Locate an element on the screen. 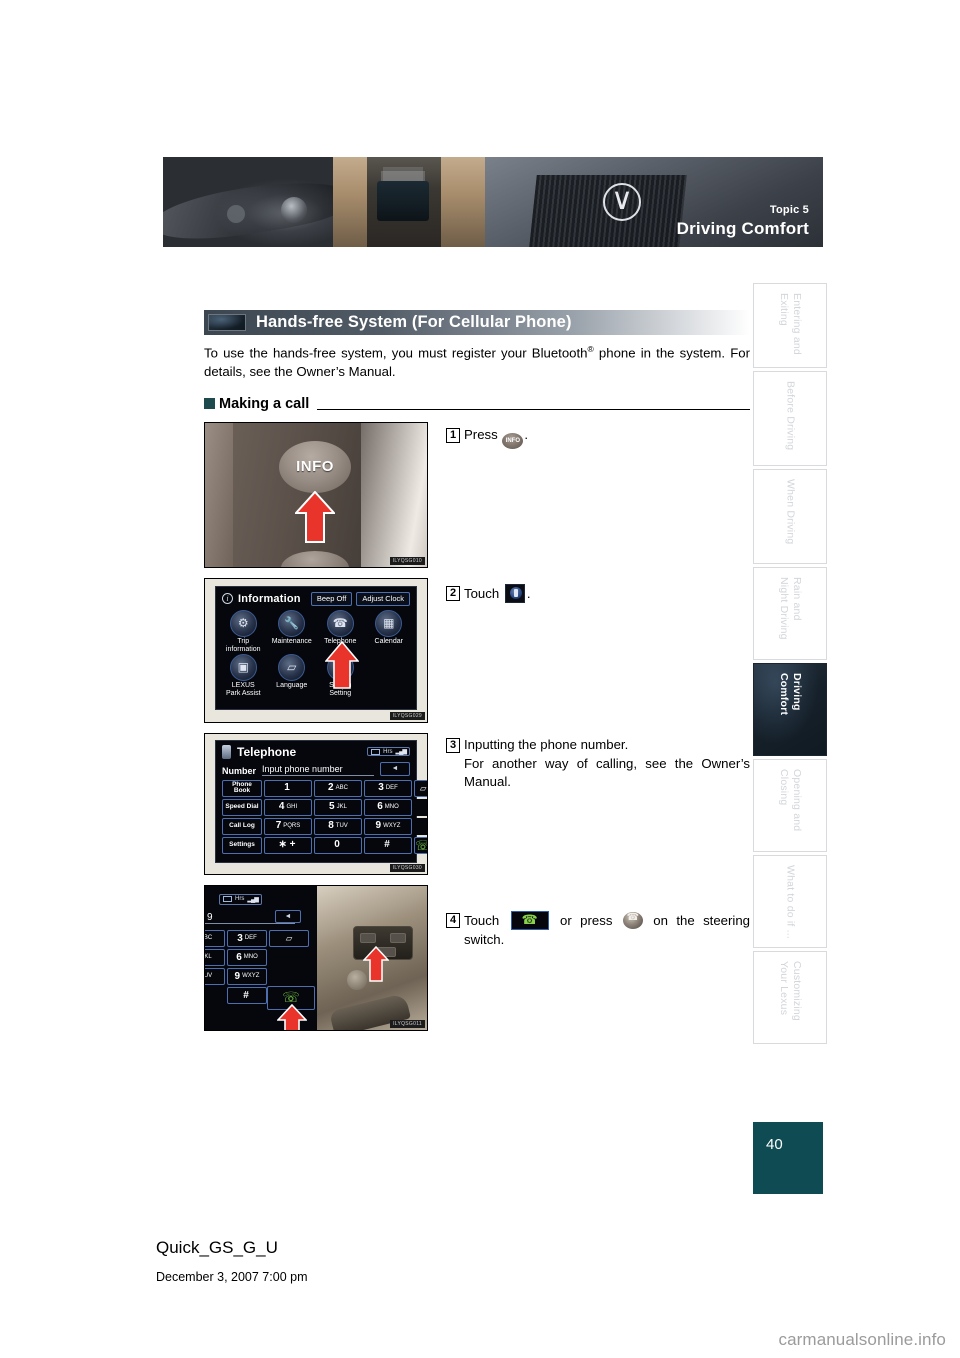 The width and height of the screenshot is (960, 1358). sidebar-tab-customizing-your-lexus: Customizing Your Lexus is located at coordinates (790, 997).